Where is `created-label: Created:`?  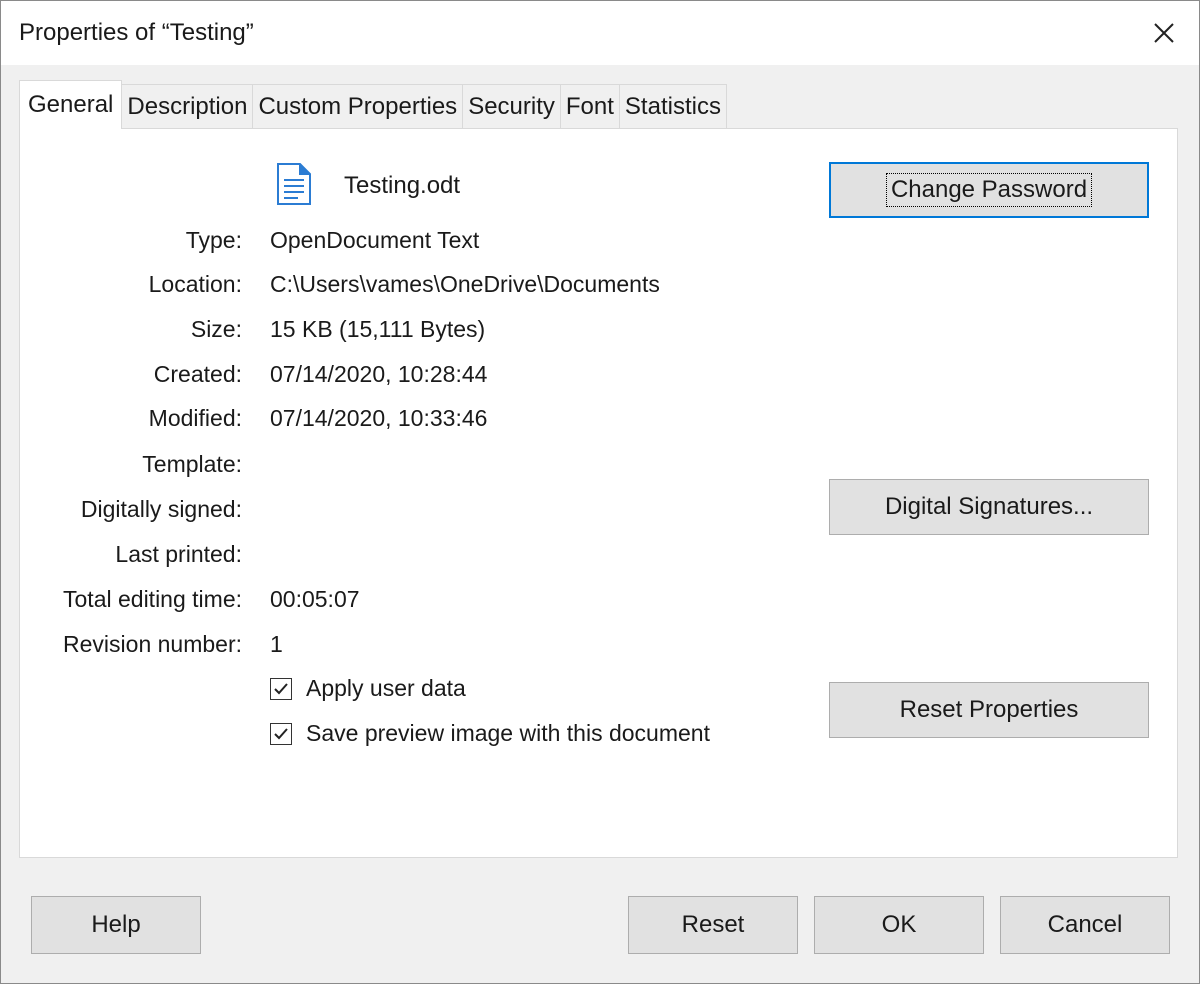
created-label: Created: is located at coordinates (197, 374).